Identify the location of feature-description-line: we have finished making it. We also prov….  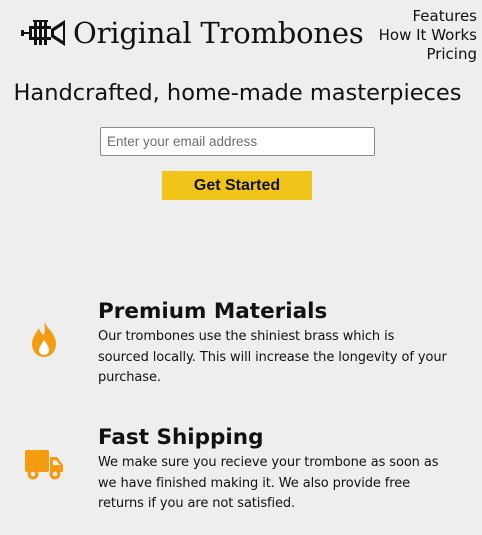
(254, 483).